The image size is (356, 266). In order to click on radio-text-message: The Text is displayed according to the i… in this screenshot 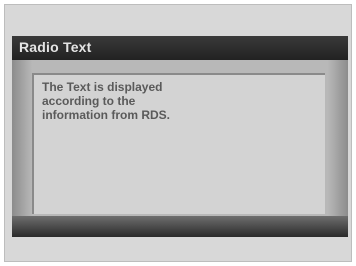, I will do `click(106, 101)`.